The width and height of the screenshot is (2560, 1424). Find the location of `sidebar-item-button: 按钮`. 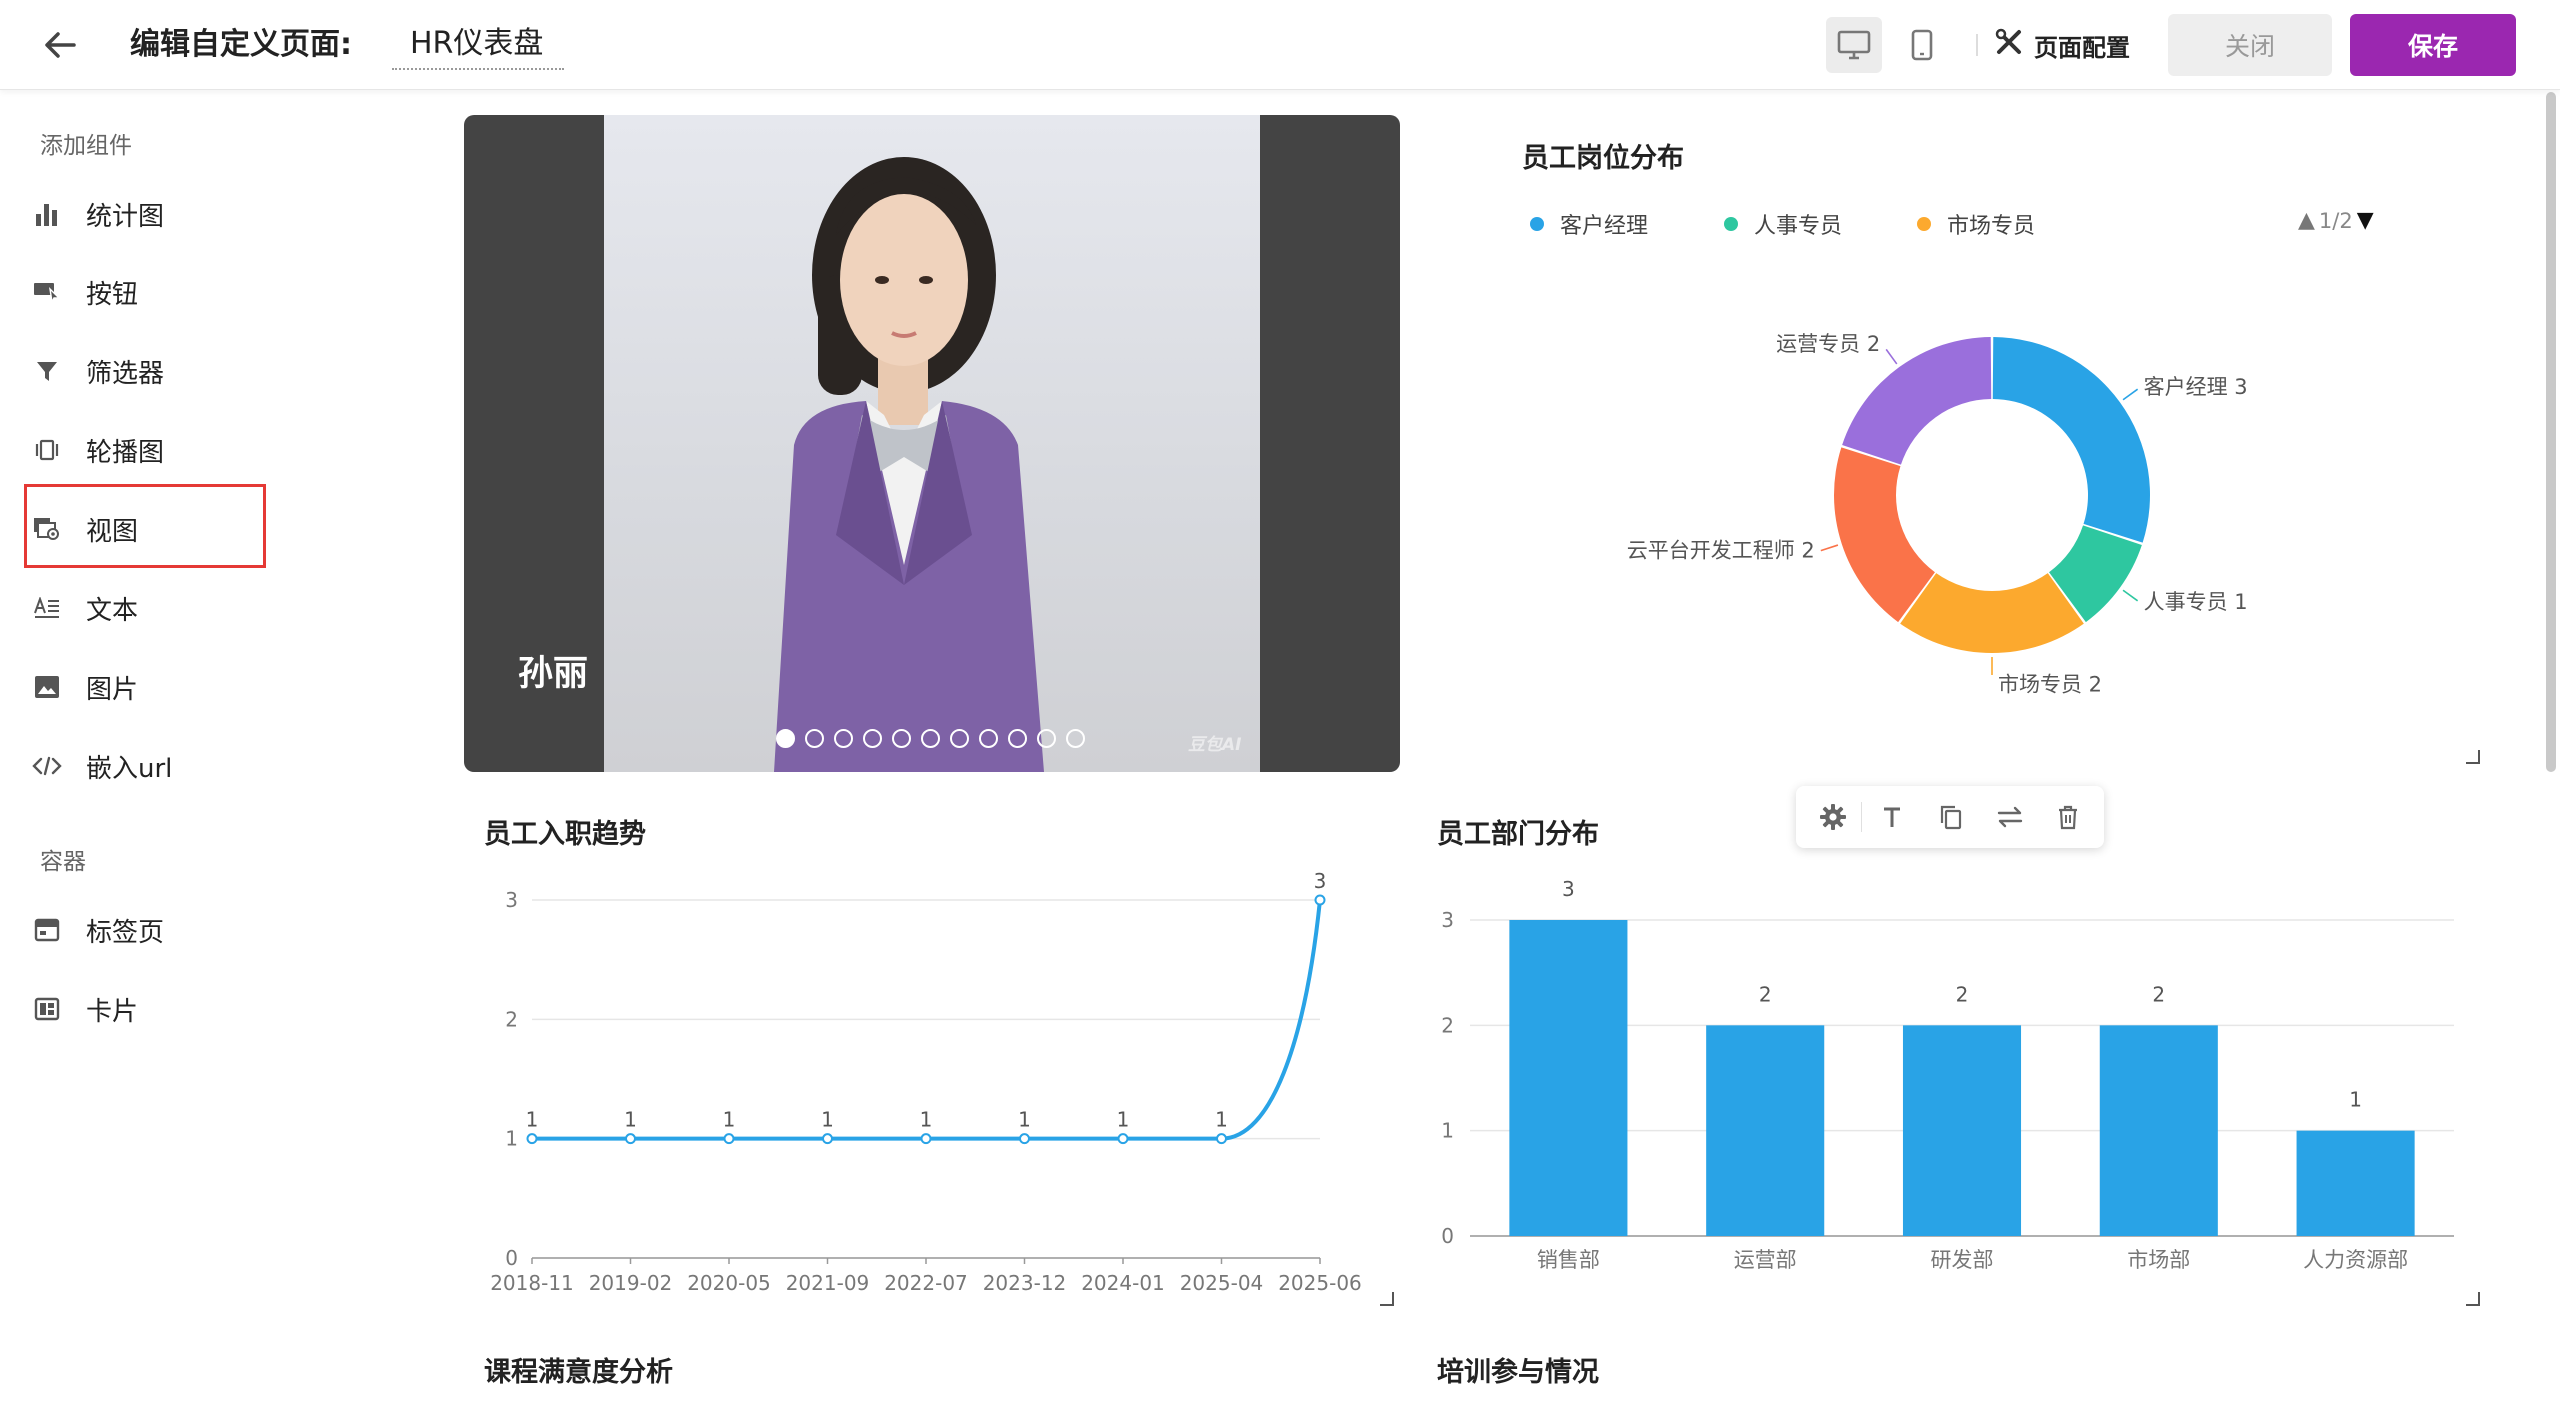

sidebar-item-button: 按钮 is located at coordinates (145, 292).